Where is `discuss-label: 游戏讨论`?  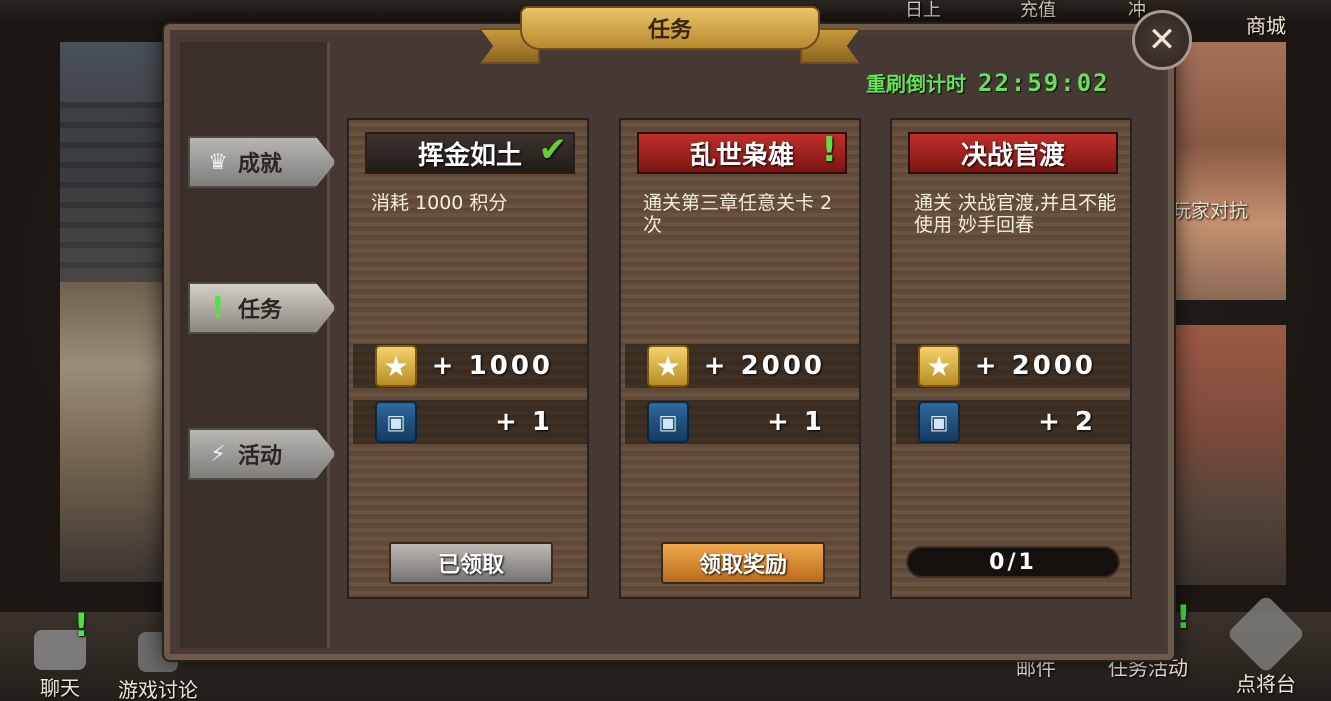
discuss-label: 游戏讨论 is located at coordinates (158, 689).